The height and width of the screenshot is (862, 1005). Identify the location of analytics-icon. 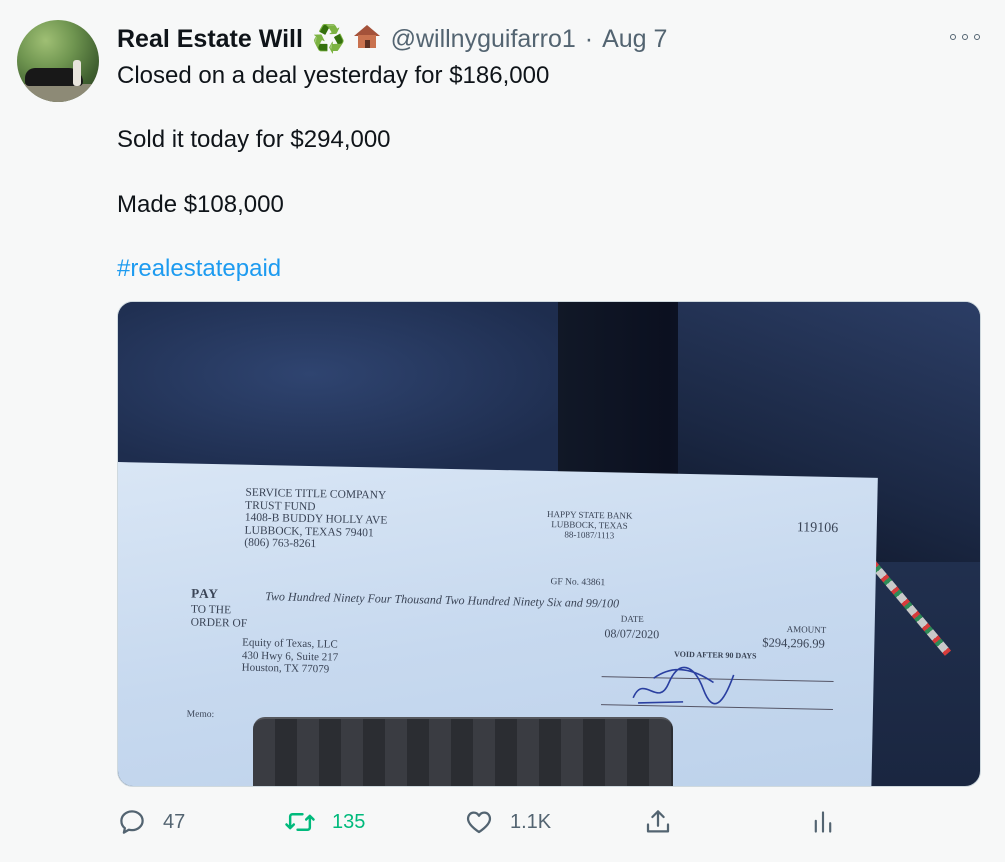
(823, 822).